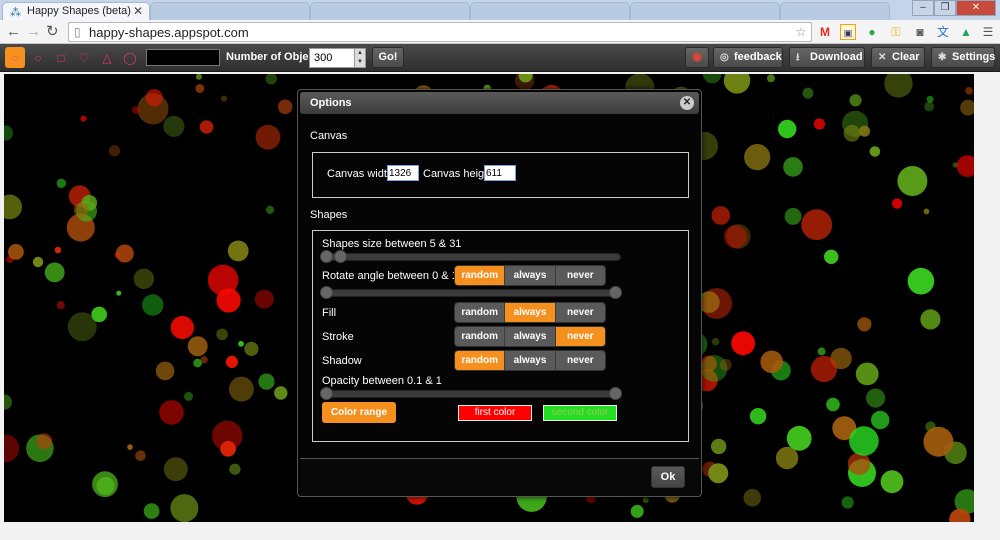 Image resolution: width=1000 pixels, height=540 pixels. Describe the element at coordinates (84, 57) in the screenshot. I see `shape-button: ♡` at that location.